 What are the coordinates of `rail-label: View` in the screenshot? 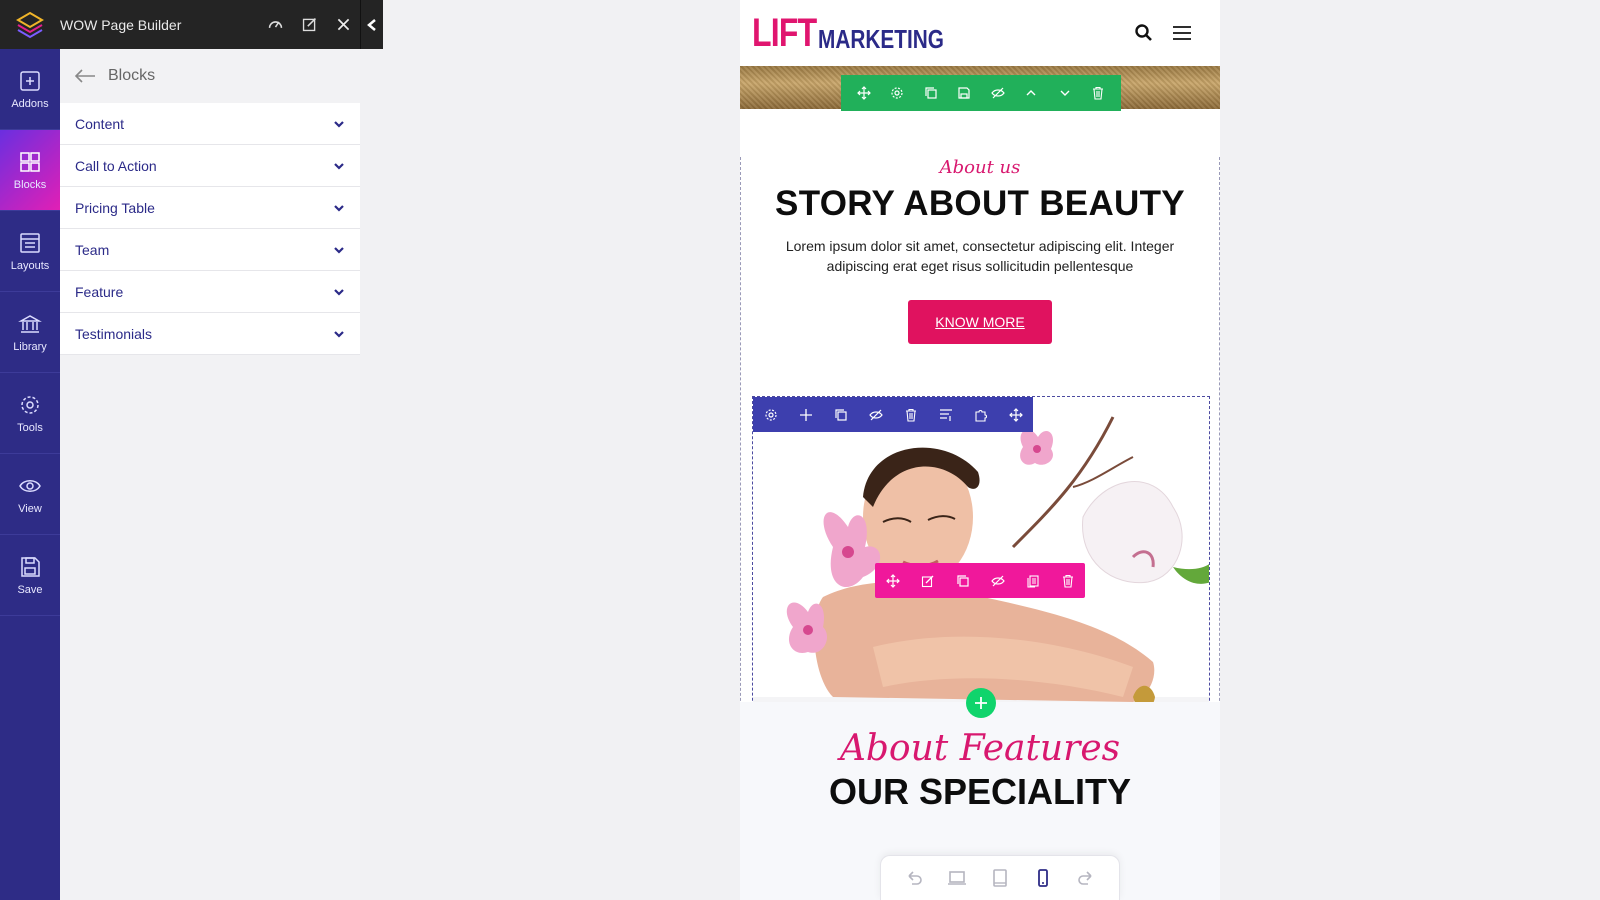 It's located at (30, 508).